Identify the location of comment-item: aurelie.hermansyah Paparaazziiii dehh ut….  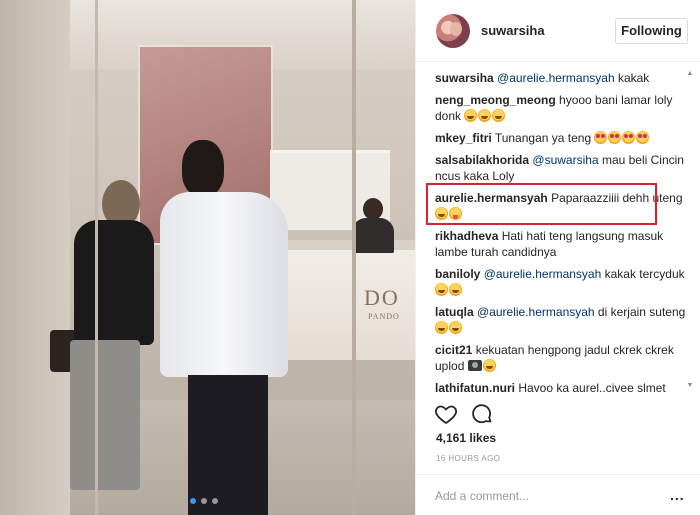
(566, 206).